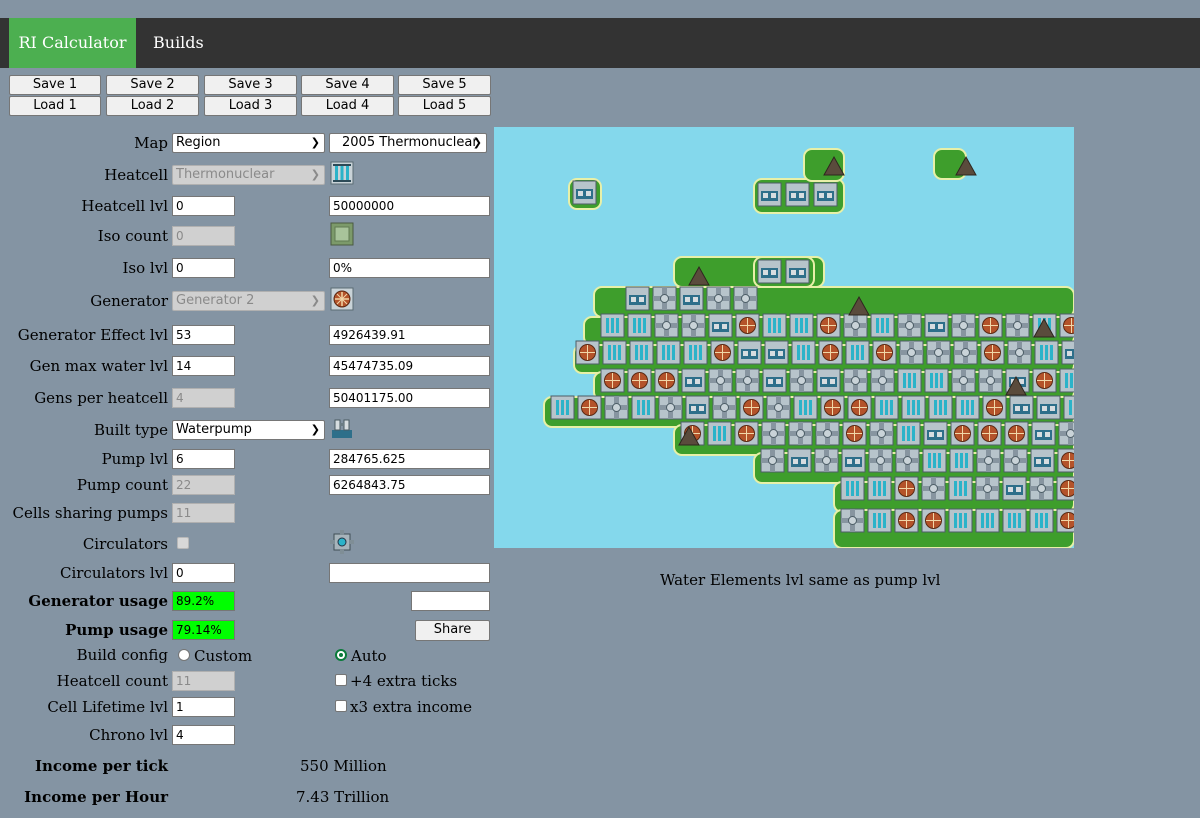 This screenshot has height=818, width=1200. What do you see at coordinates (145, 268) in the screenshot?
I see `iso-lvl-label: Iso lvl` at bounding box center [145, 268].